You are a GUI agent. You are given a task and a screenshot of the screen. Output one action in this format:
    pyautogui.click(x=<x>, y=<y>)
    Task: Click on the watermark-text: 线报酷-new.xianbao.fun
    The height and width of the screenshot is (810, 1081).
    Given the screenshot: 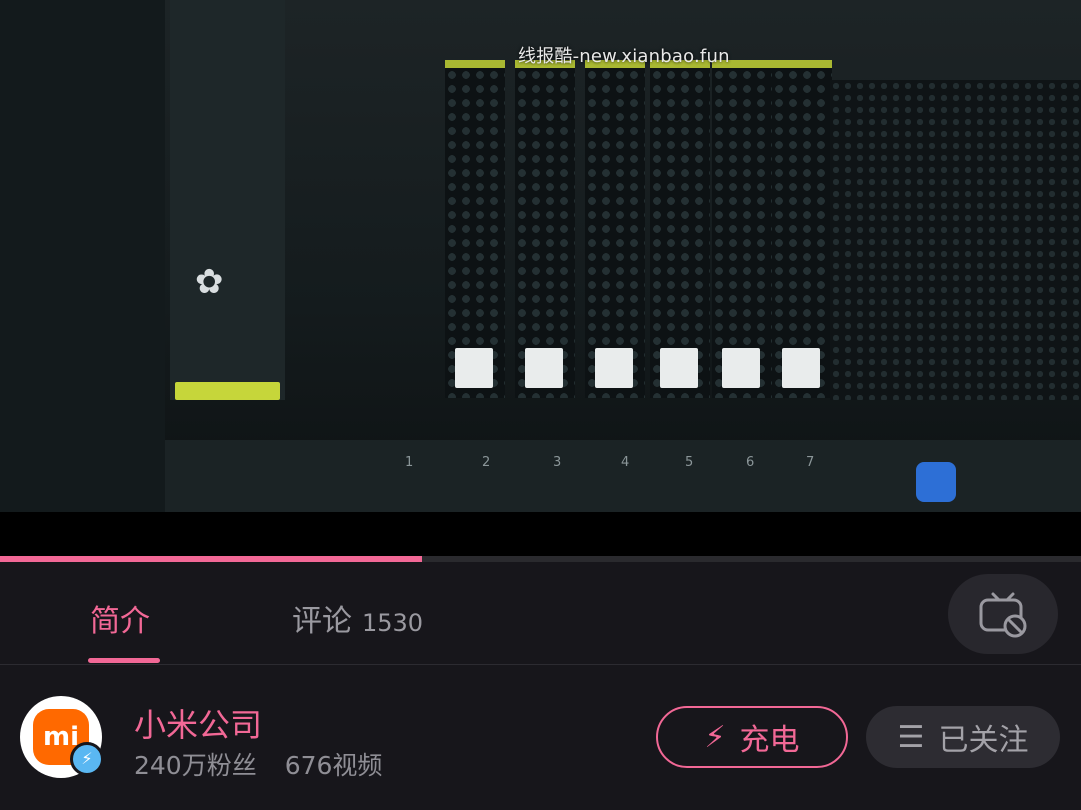 What is the action you would take?
    pyautogui.click(x=624, y=56)
    